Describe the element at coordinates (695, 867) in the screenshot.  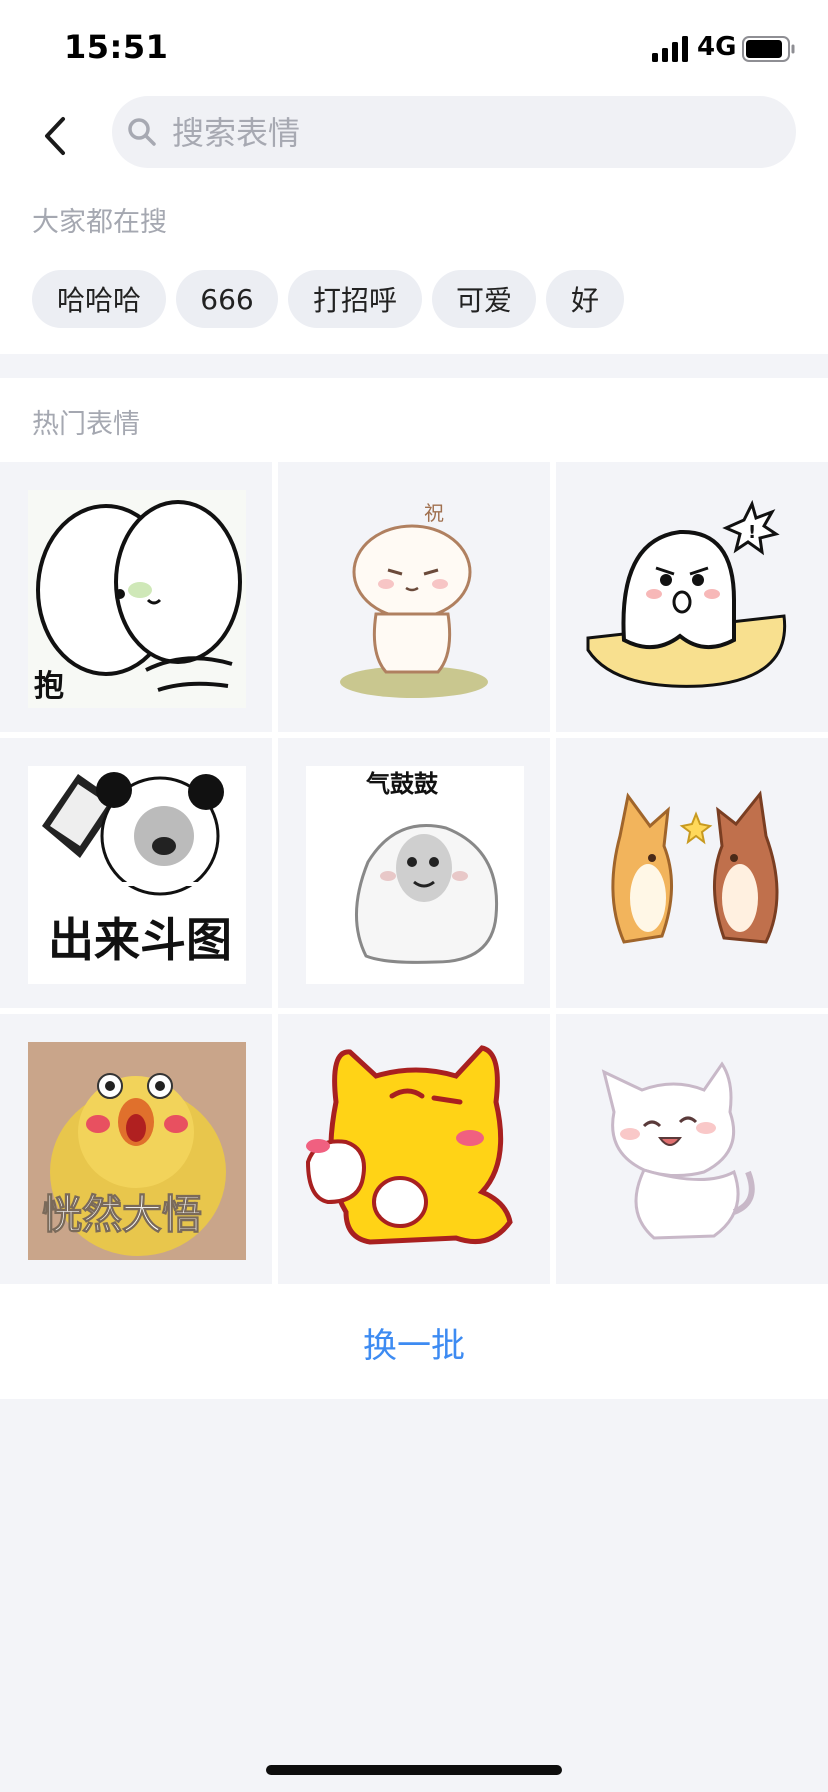
I see `sticker-corgis-image` at that location.